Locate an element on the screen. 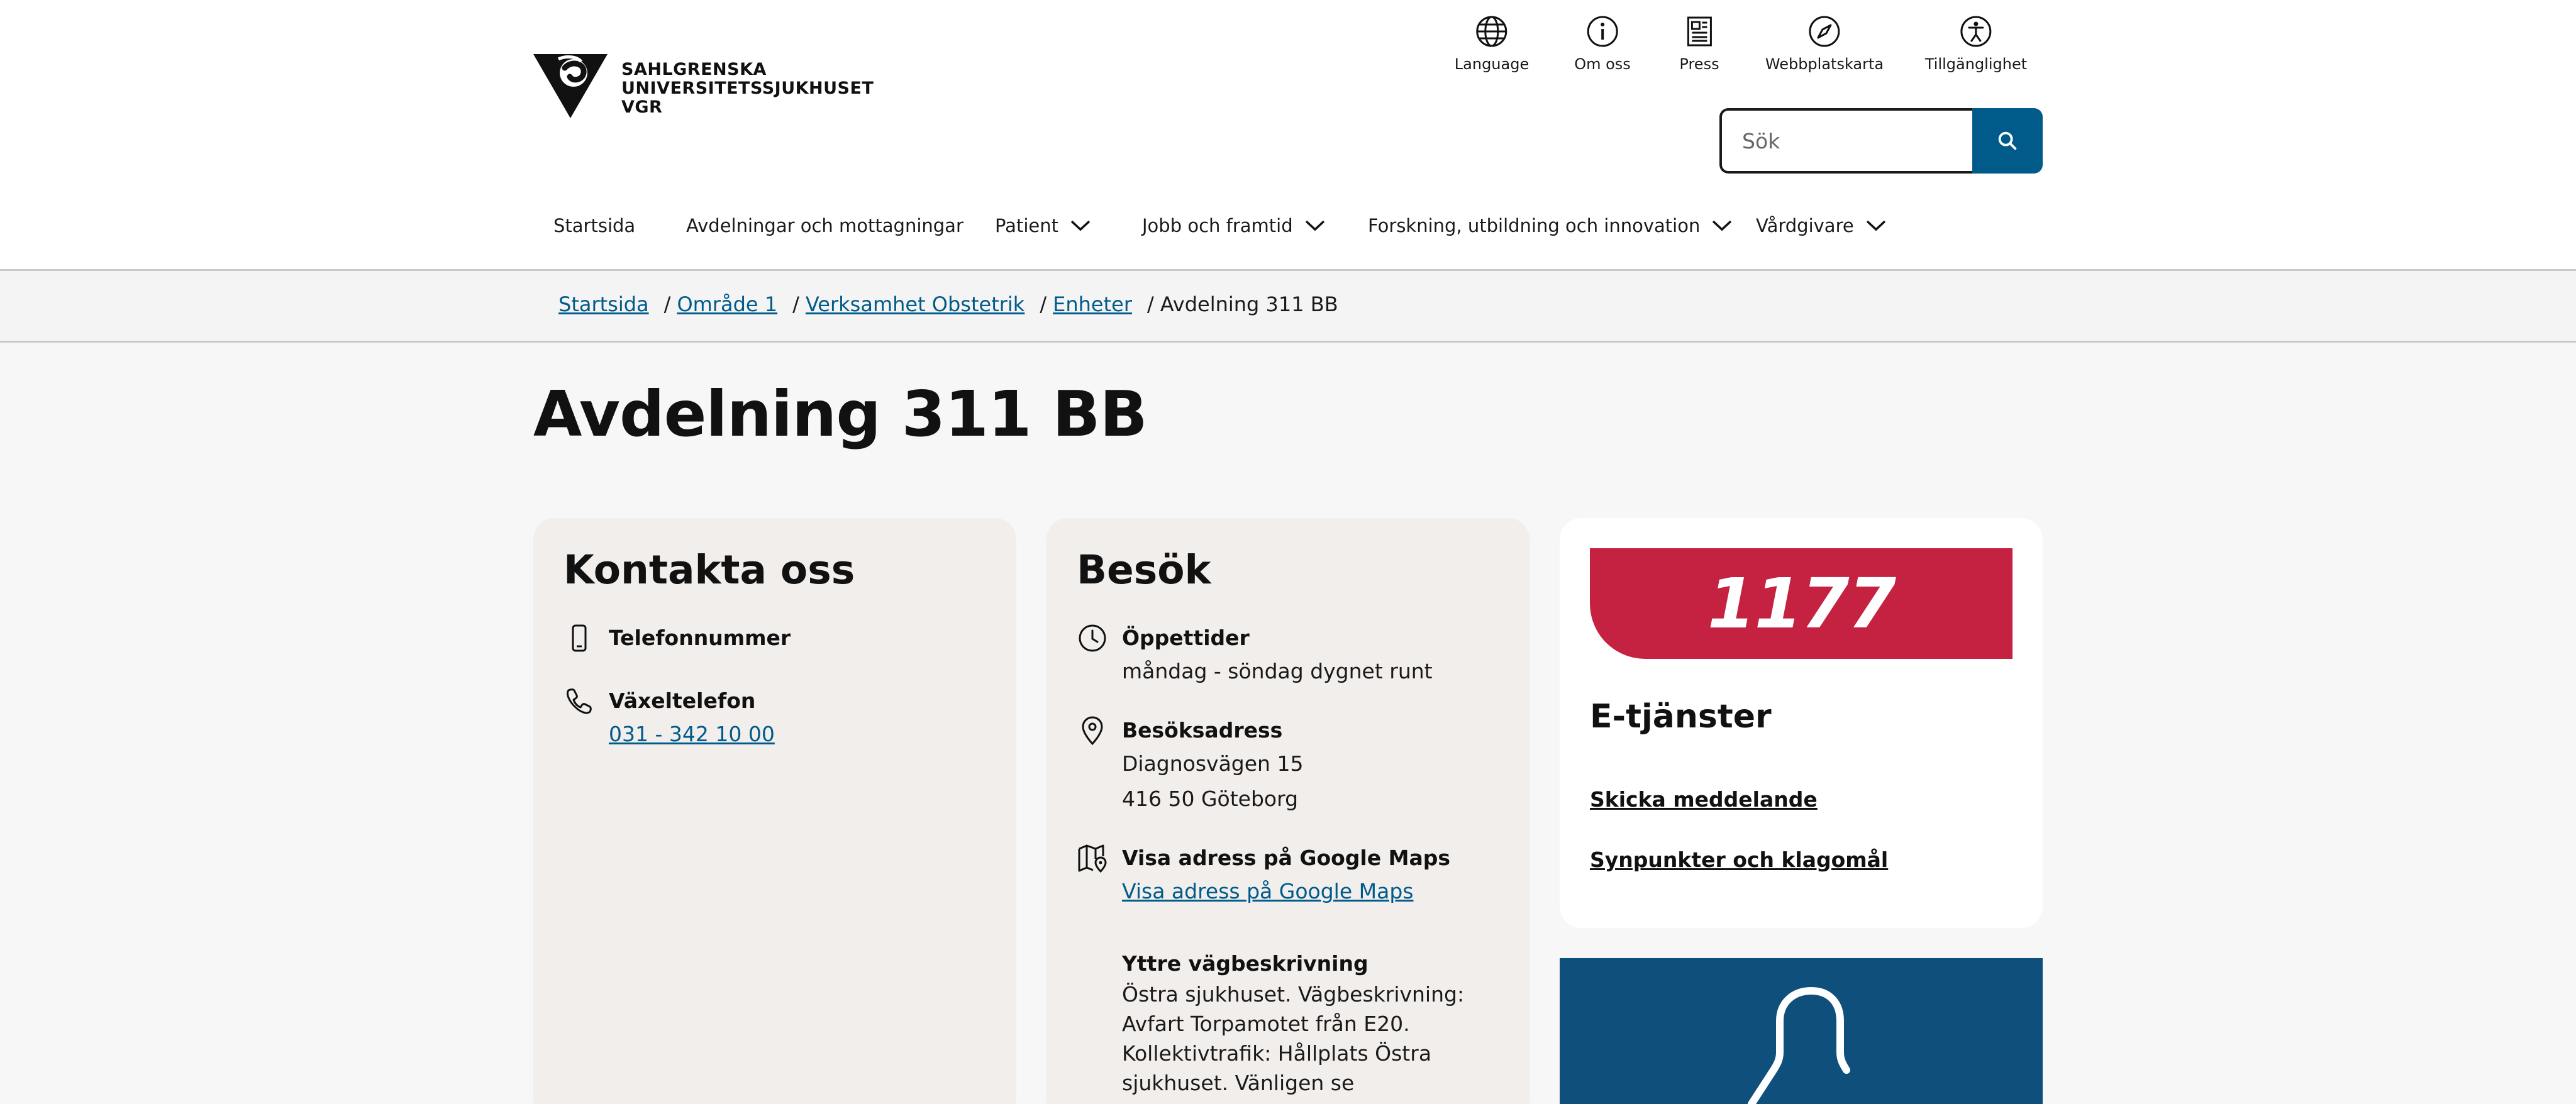 The width and height of the screenshot is (2576, 1104). nav-patient-label: Patient is located at coordinates (1026, 225).